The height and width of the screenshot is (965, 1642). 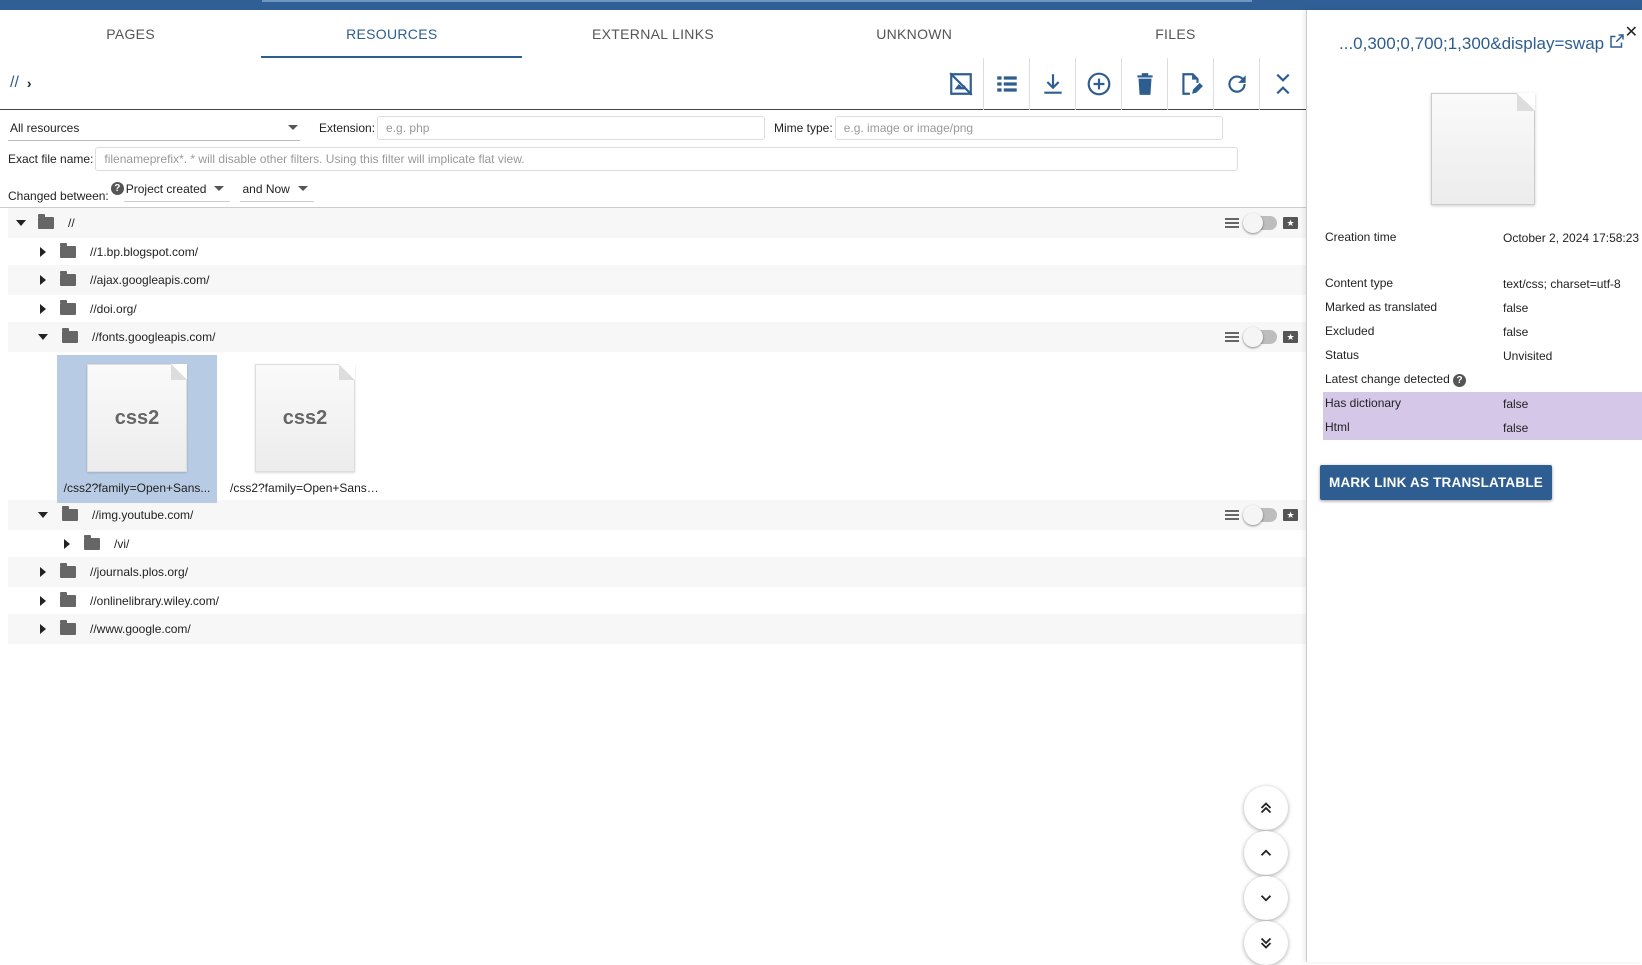 What do you see at coordinates (652, 34) in the screenshot?
I see `tab-external-links: EXTERNAL LINKS` at bounding box center [652, 34].